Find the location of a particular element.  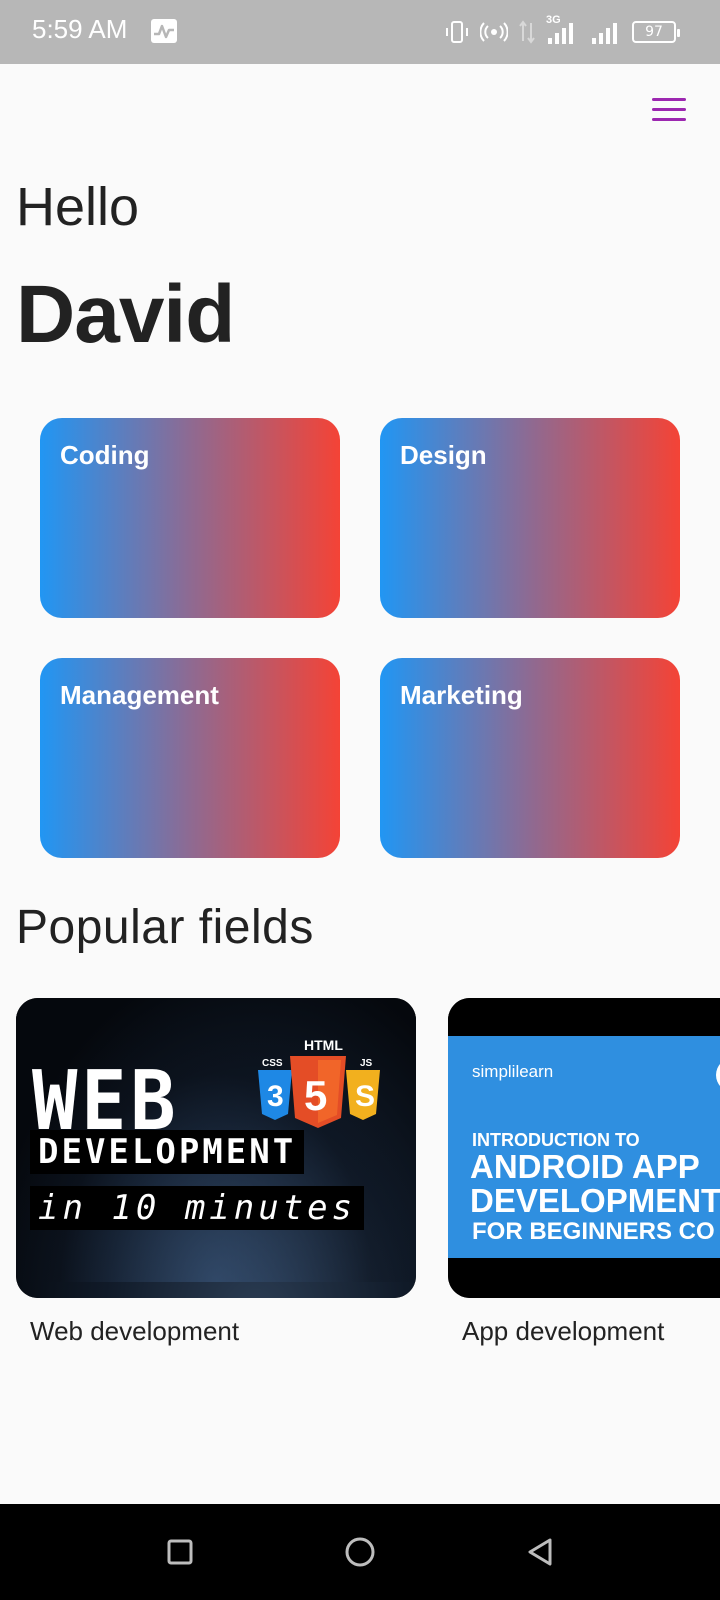

css-number: 3 is located at coordinates (275, 1096).